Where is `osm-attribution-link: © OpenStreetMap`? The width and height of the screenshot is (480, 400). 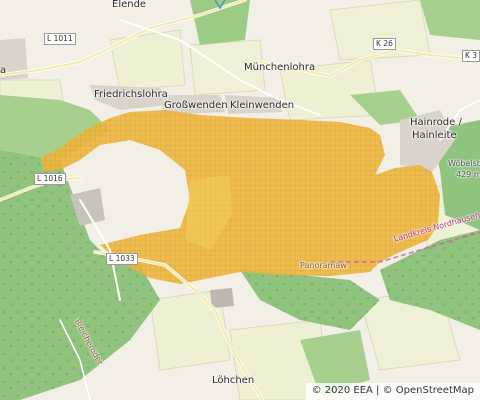 osm-attribution-link: © OpenStreetMap is located at coordinates (428, 390).